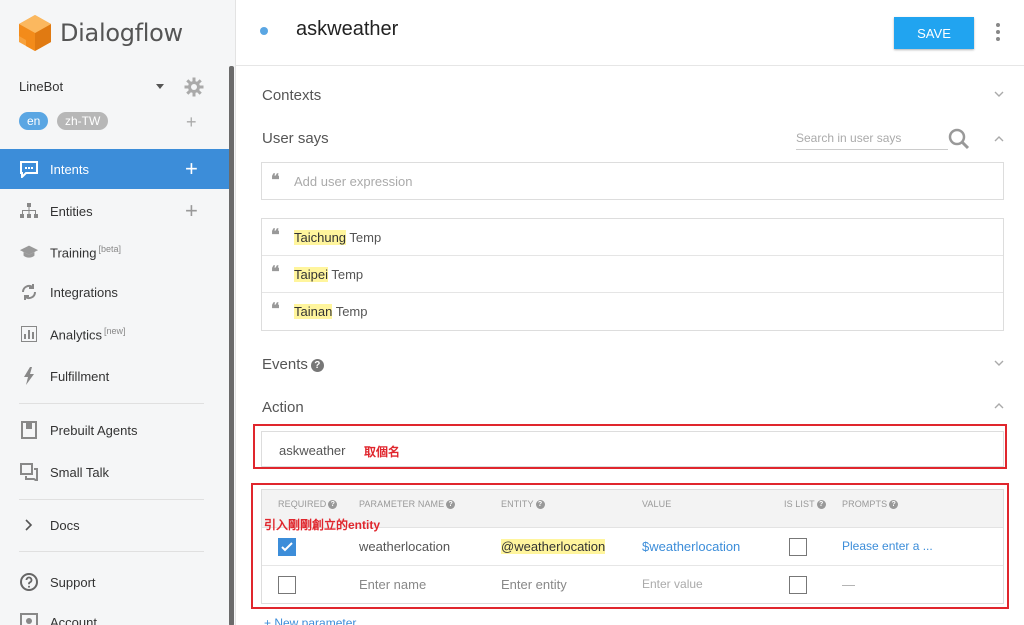 This screenshot has height=625, width=1024. What do you see at coordinates (114, 582) in the screenshot?
I see `sidebar-item-support: Support` at bounding box center [114, 582].